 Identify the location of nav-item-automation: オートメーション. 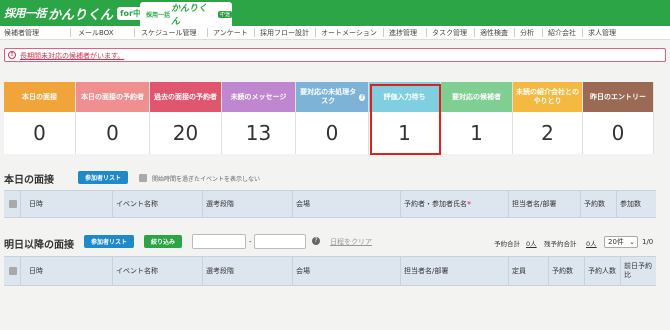
(349, 33).